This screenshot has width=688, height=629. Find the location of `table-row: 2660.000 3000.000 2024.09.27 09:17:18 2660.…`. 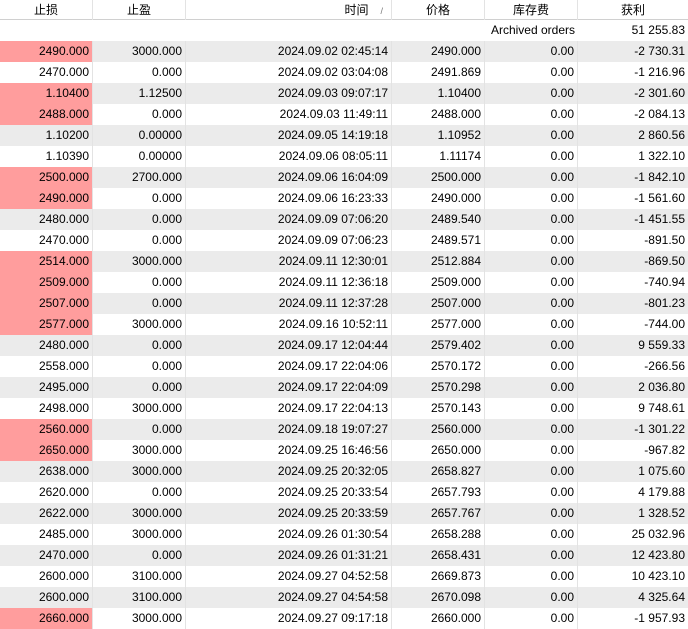

table-row: 2660.000 3000.000 2024.09.27 09:17:18 2660.… is located at coordinates (344, 618).